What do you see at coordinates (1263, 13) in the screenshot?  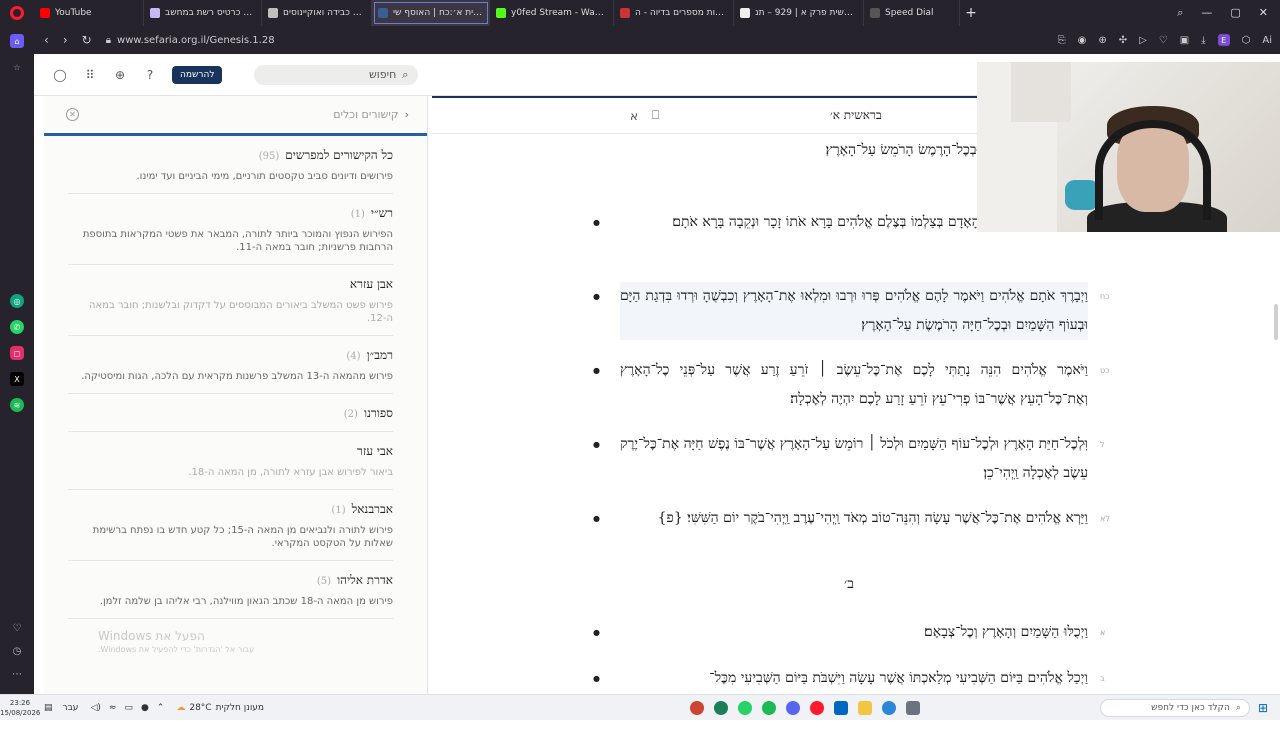 I see `close-window-icon: ✕` at bounding box center [1263, 13].